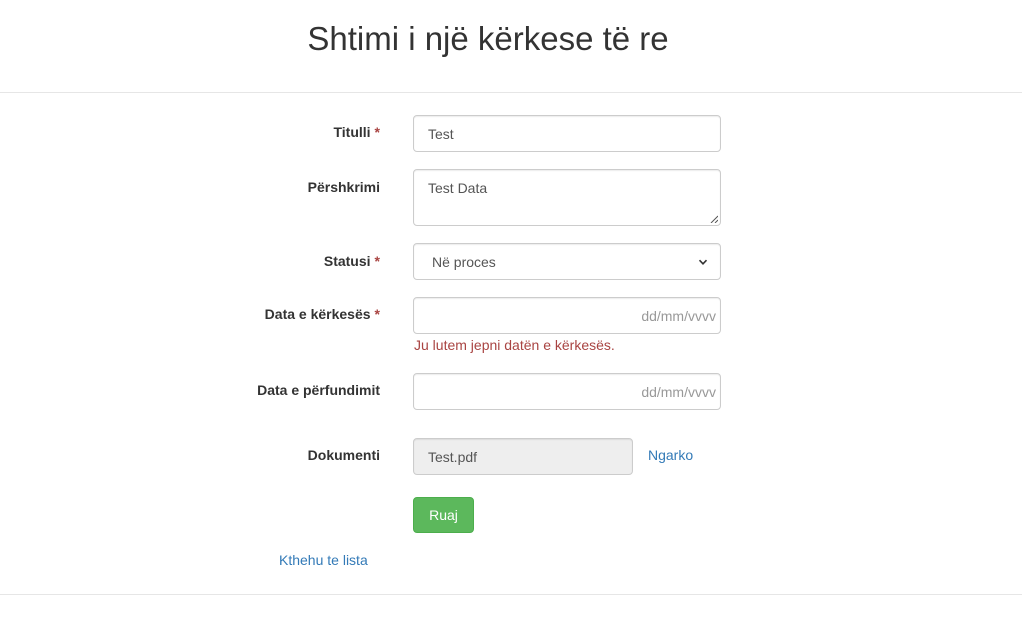 This screenshot has width=1022, height=622. Describe the element at coordinates (318, 390) in the screenshot. I see `completion-date-label: Data e përfundimit` at that location.